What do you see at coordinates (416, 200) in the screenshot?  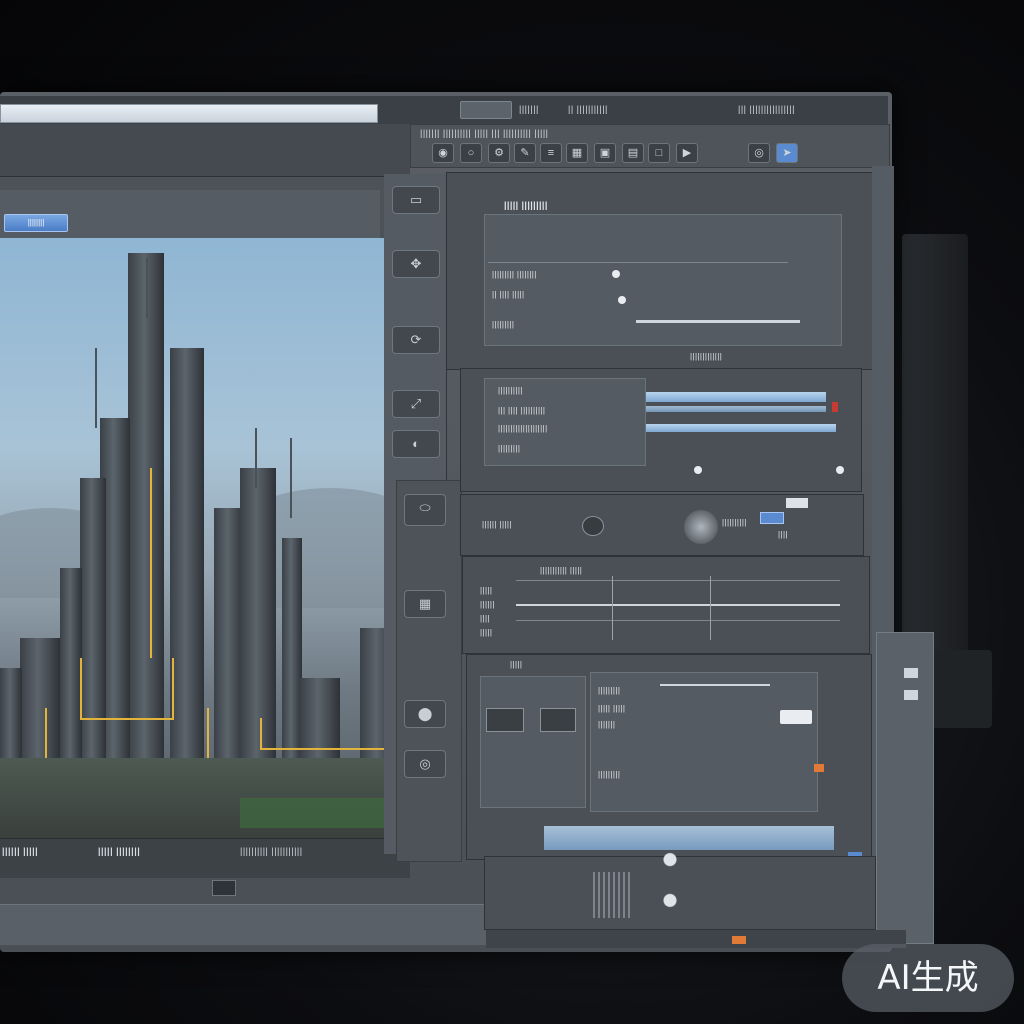 I see `select-tool-icon: ▭` at bounding box center [416, 200].